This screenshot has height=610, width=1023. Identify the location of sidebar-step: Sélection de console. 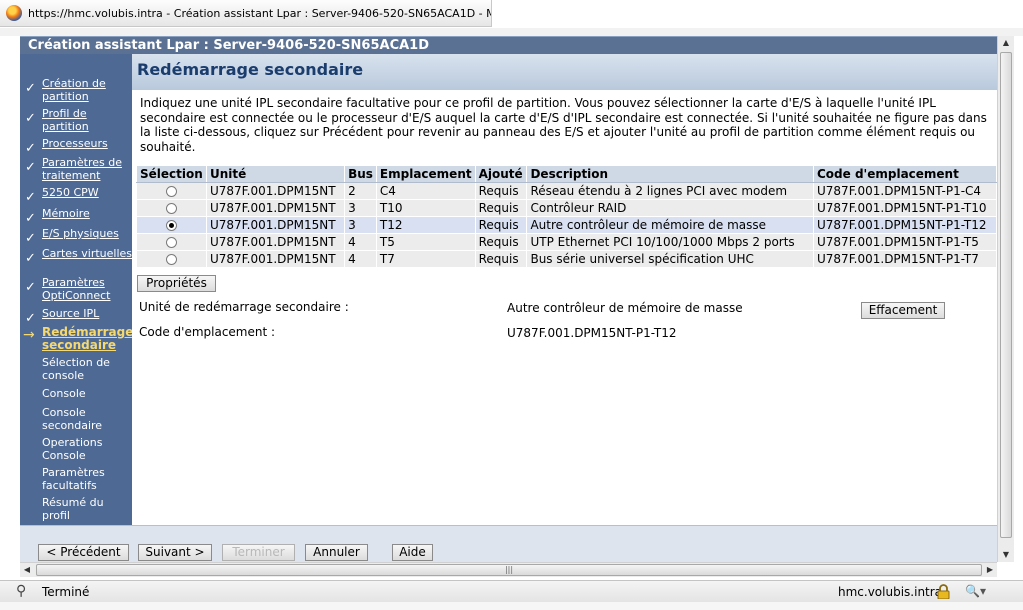
(76, 369).